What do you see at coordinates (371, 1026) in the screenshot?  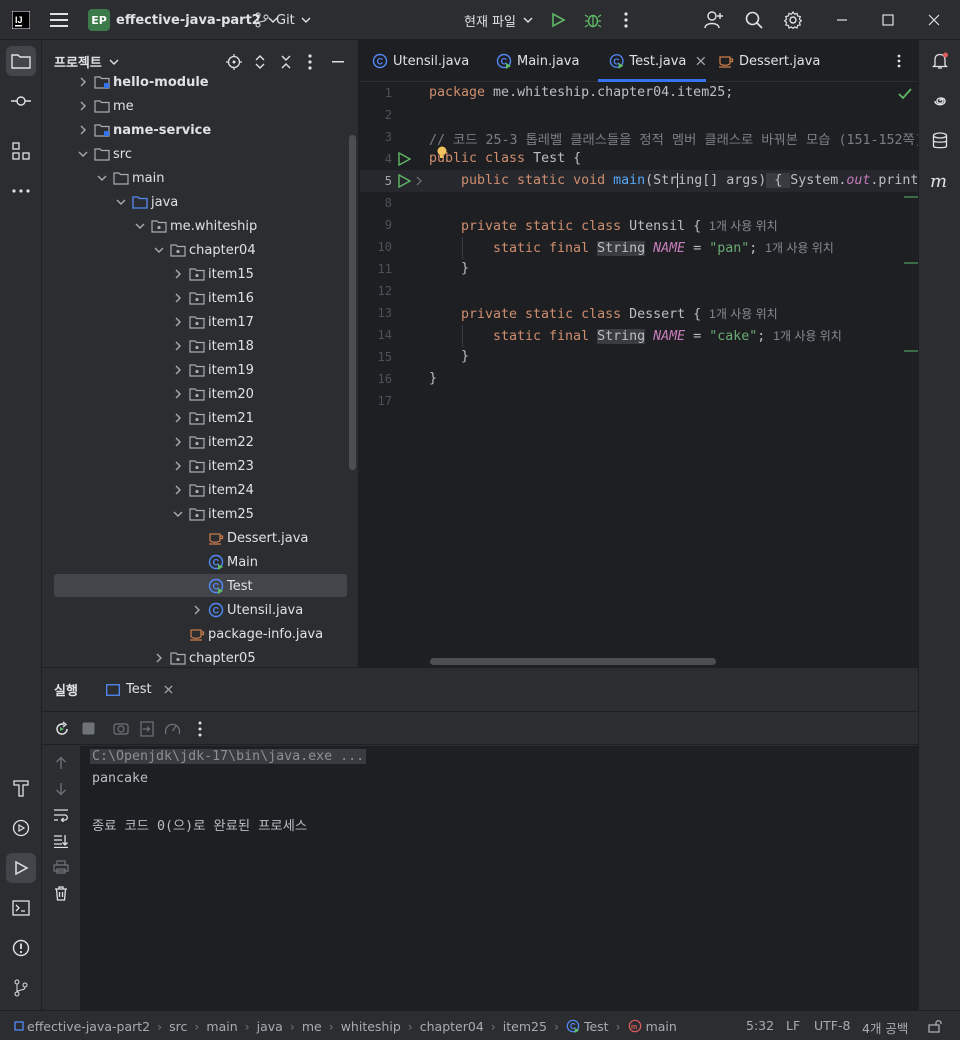 I see `breadcrumb-whiteship: whiteship` at bounding box center [371, 1026].